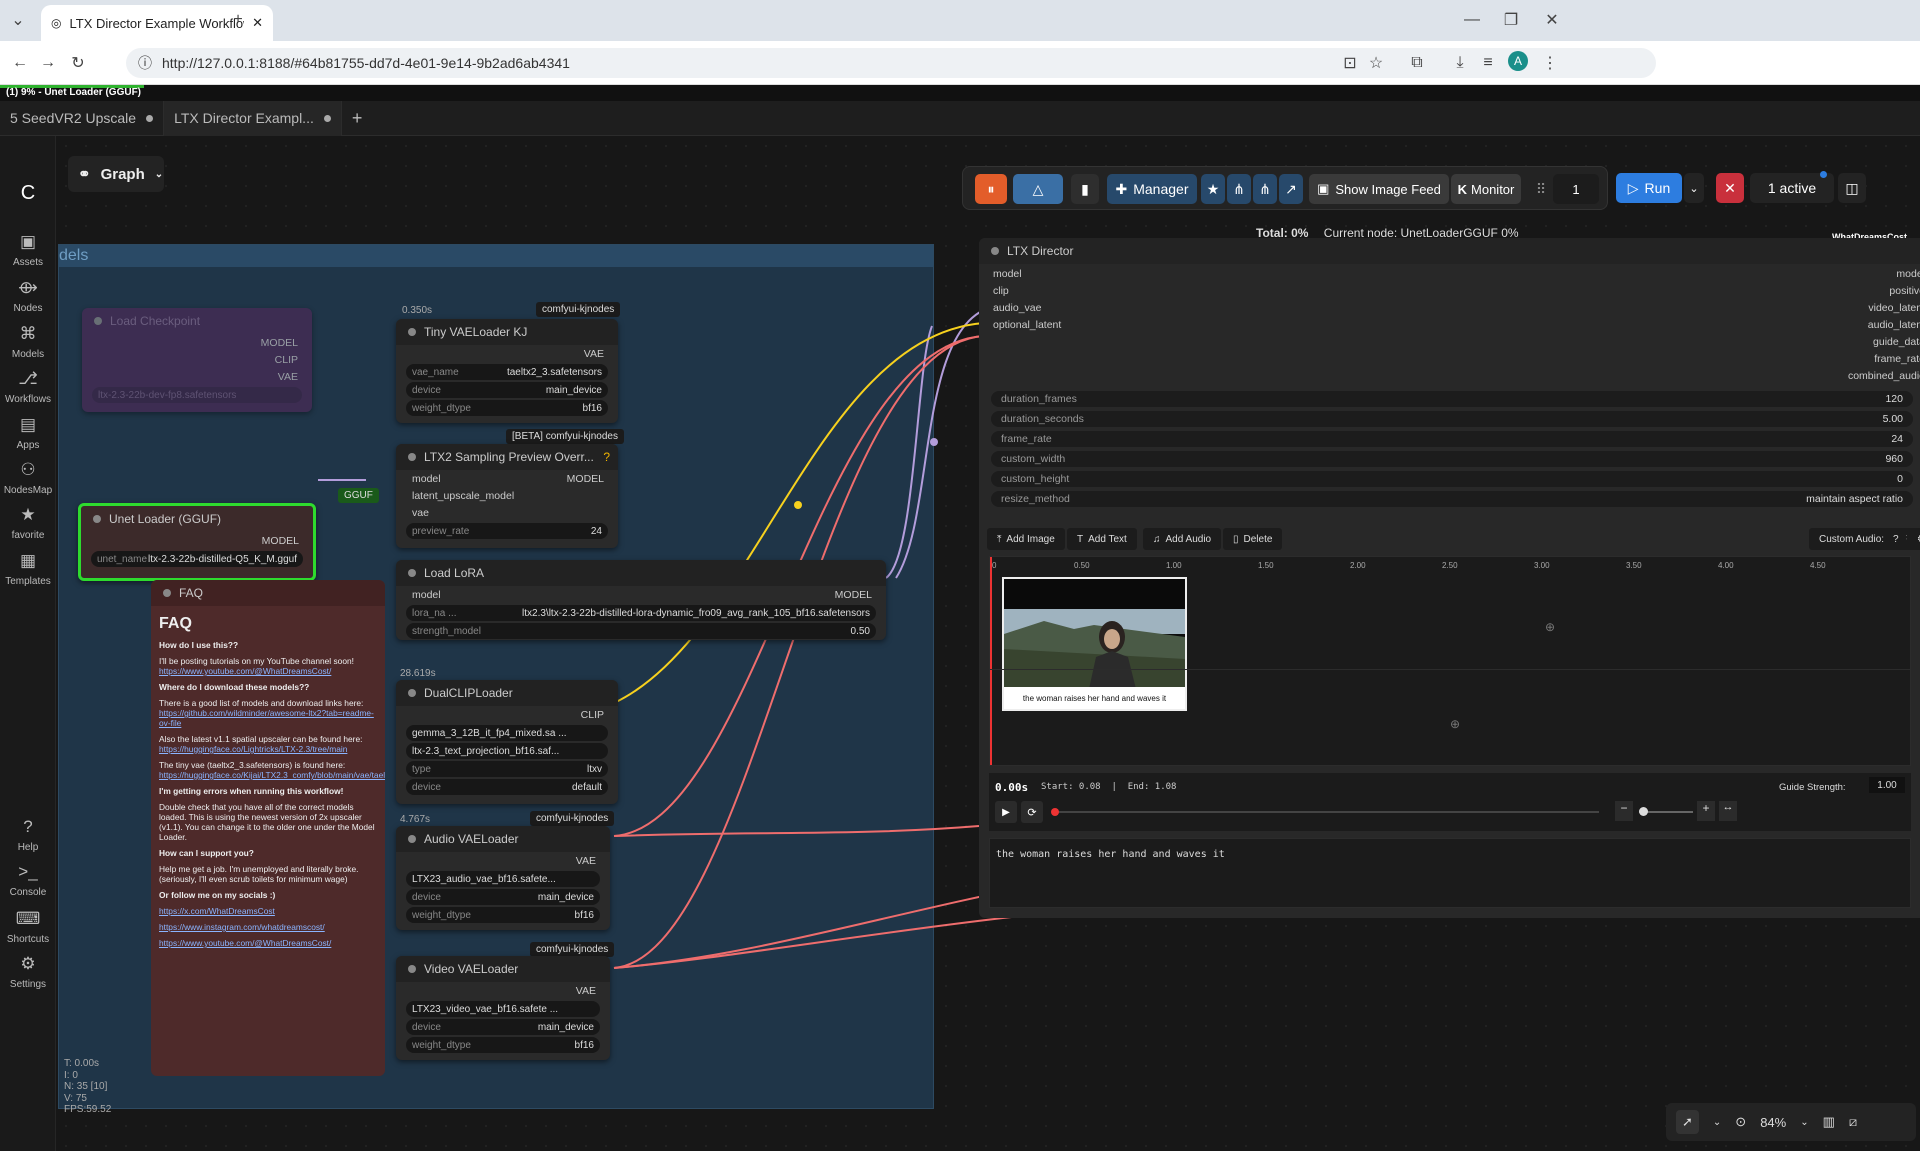 The height and width of the screenshot is (1151, 1920). What do you see at coordinates (1085, 189) in the screenshot?
I see `bookmark-button: ▮` at bounding box center [1085, 189].